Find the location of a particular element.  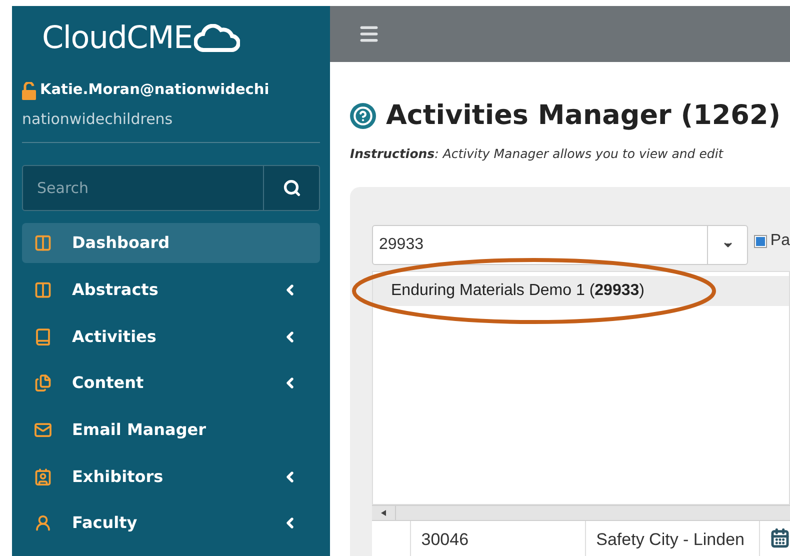

unlocked-padlock-icon is located at coordinates (29, 91).